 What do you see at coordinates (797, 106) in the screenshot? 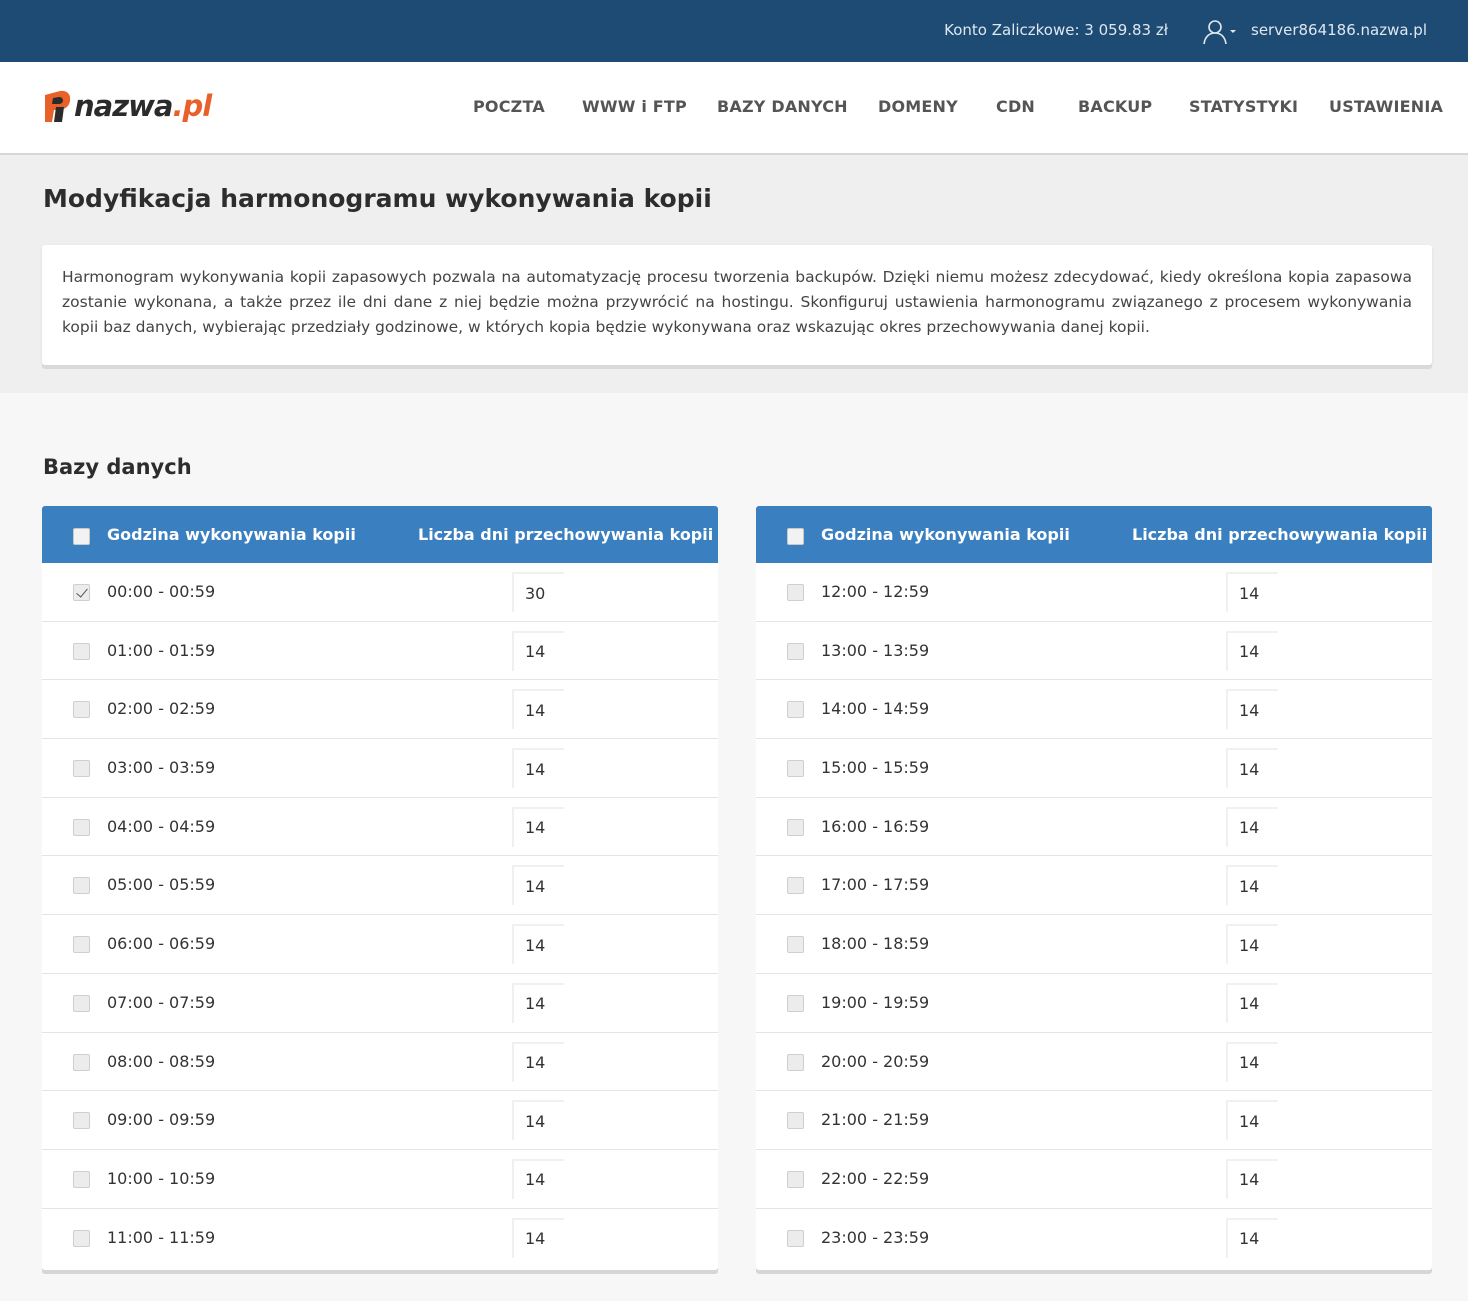
I see `nav-bazy-danych: BAZY DANYCH` at bounding box center [797, 106].